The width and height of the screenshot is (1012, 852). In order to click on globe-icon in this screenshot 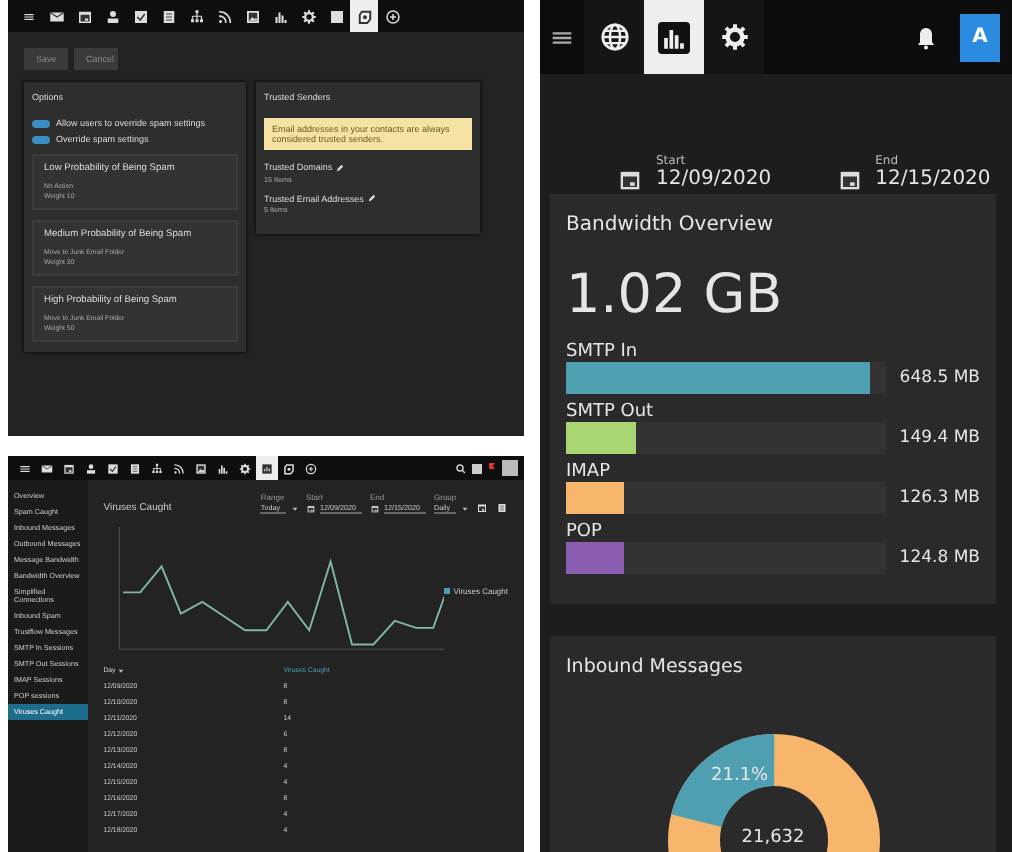, I will do `click(614, 37)`.